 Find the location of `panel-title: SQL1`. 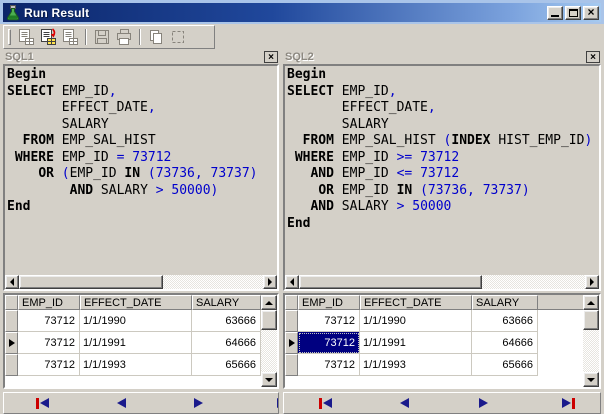

panel-title: SQL1 is located at coordinates (19, 57).